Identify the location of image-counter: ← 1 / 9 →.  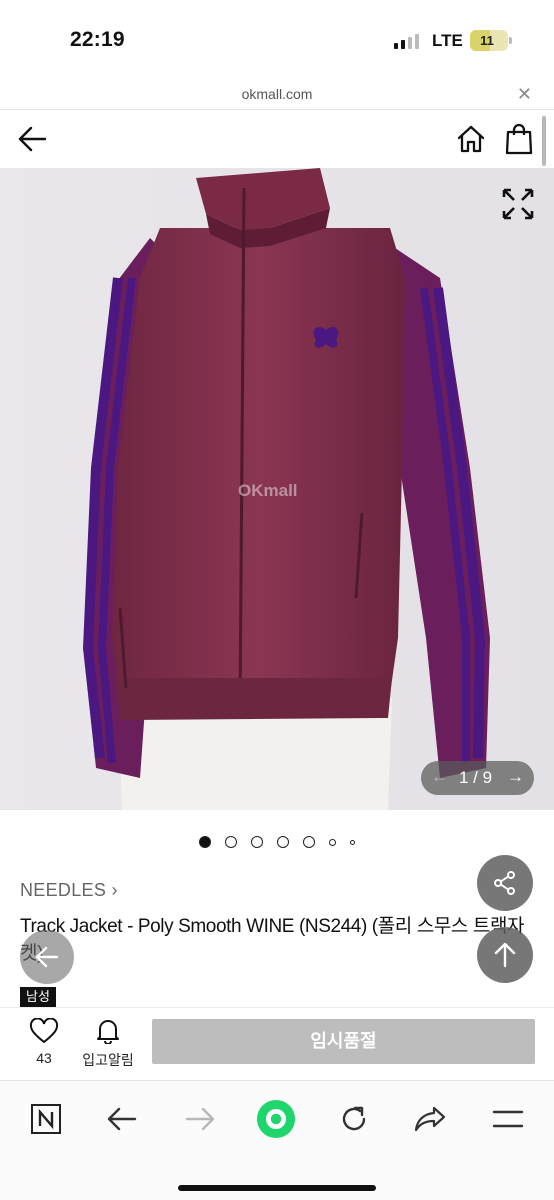
(477, 778).